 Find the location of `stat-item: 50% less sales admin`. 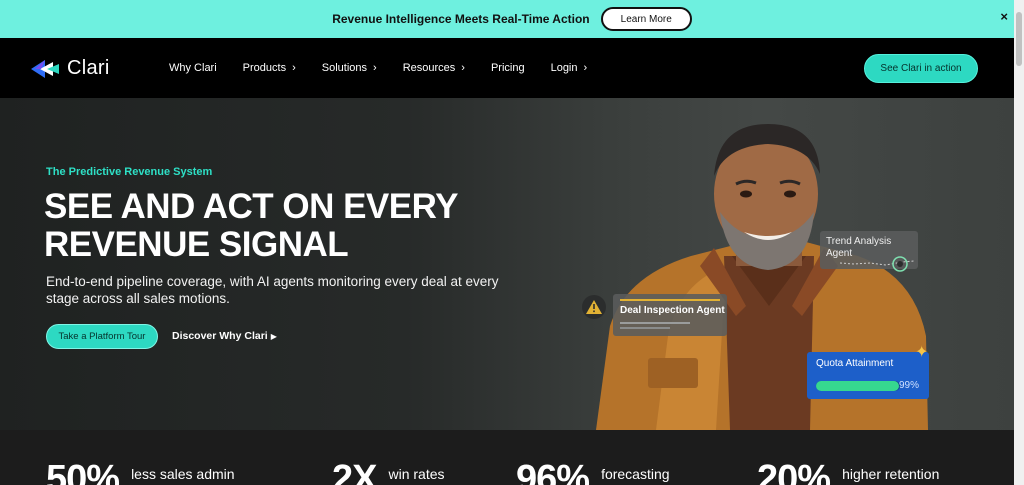

stat-item: 50% less sales admin is located at coordinates (140, 472).